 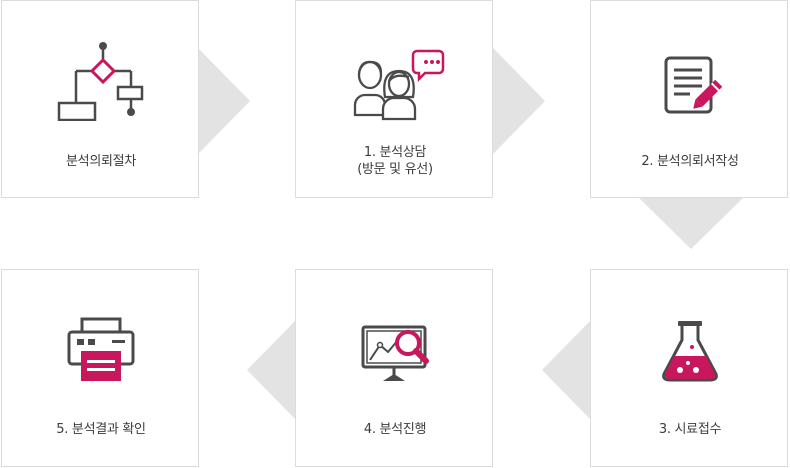 I want to click on document-pencil-icon, so click(x=690, y=86).